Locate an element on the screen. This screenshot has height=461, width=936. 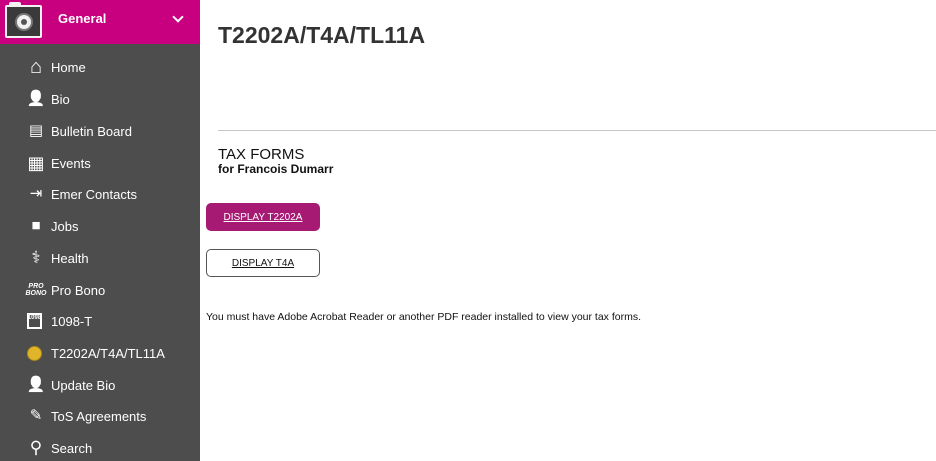
sidebar-header: General is located at coordinates (100, 22).